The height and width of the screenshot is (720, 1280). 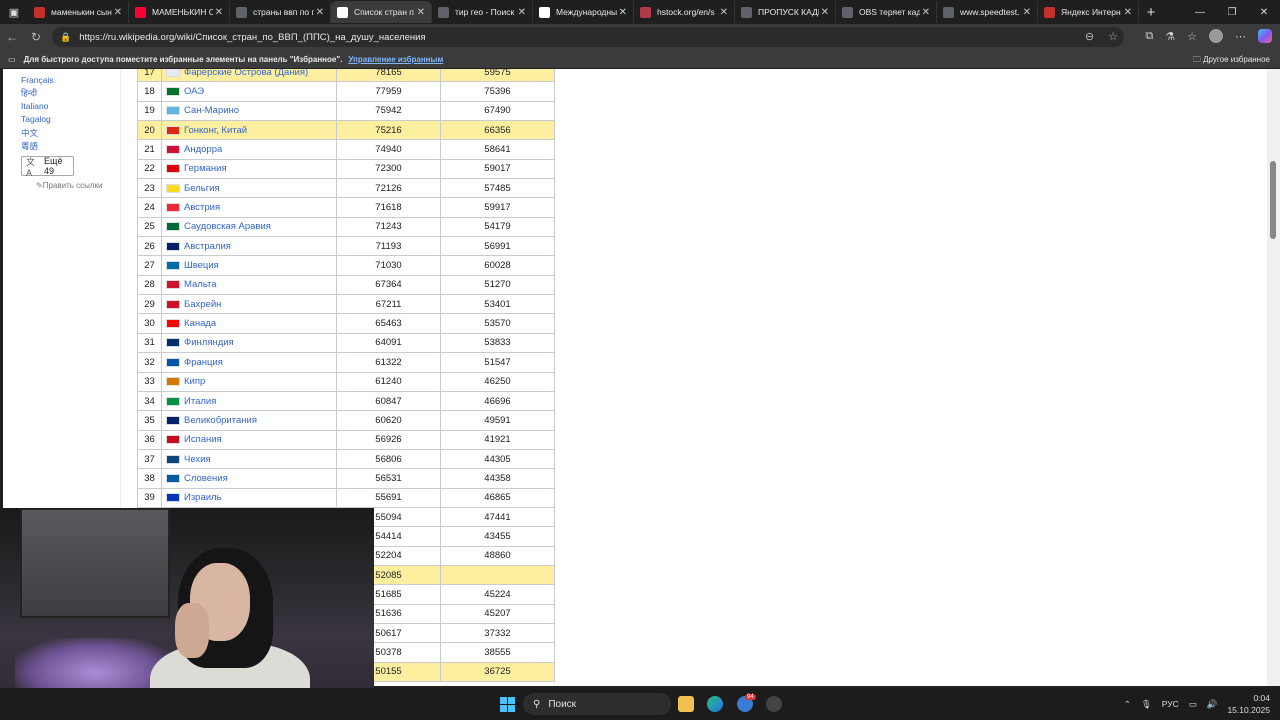 I want to click on lang-link: 粵語, so click(x=29, y=146).